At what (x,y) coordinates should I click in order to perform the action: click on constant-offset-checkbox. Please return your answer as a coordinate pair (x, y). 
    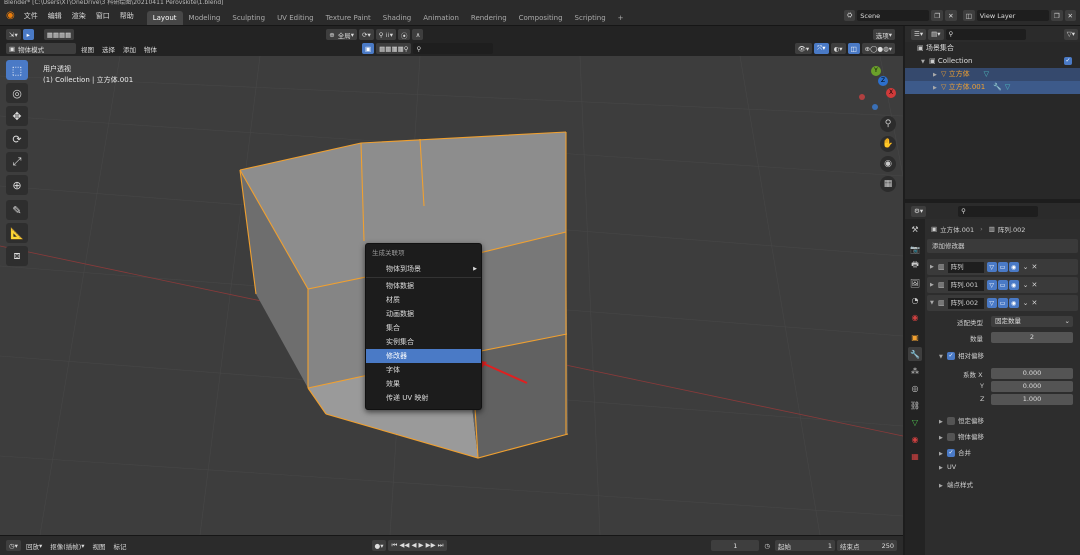
    Looking at the image, I should click on (951, 421).